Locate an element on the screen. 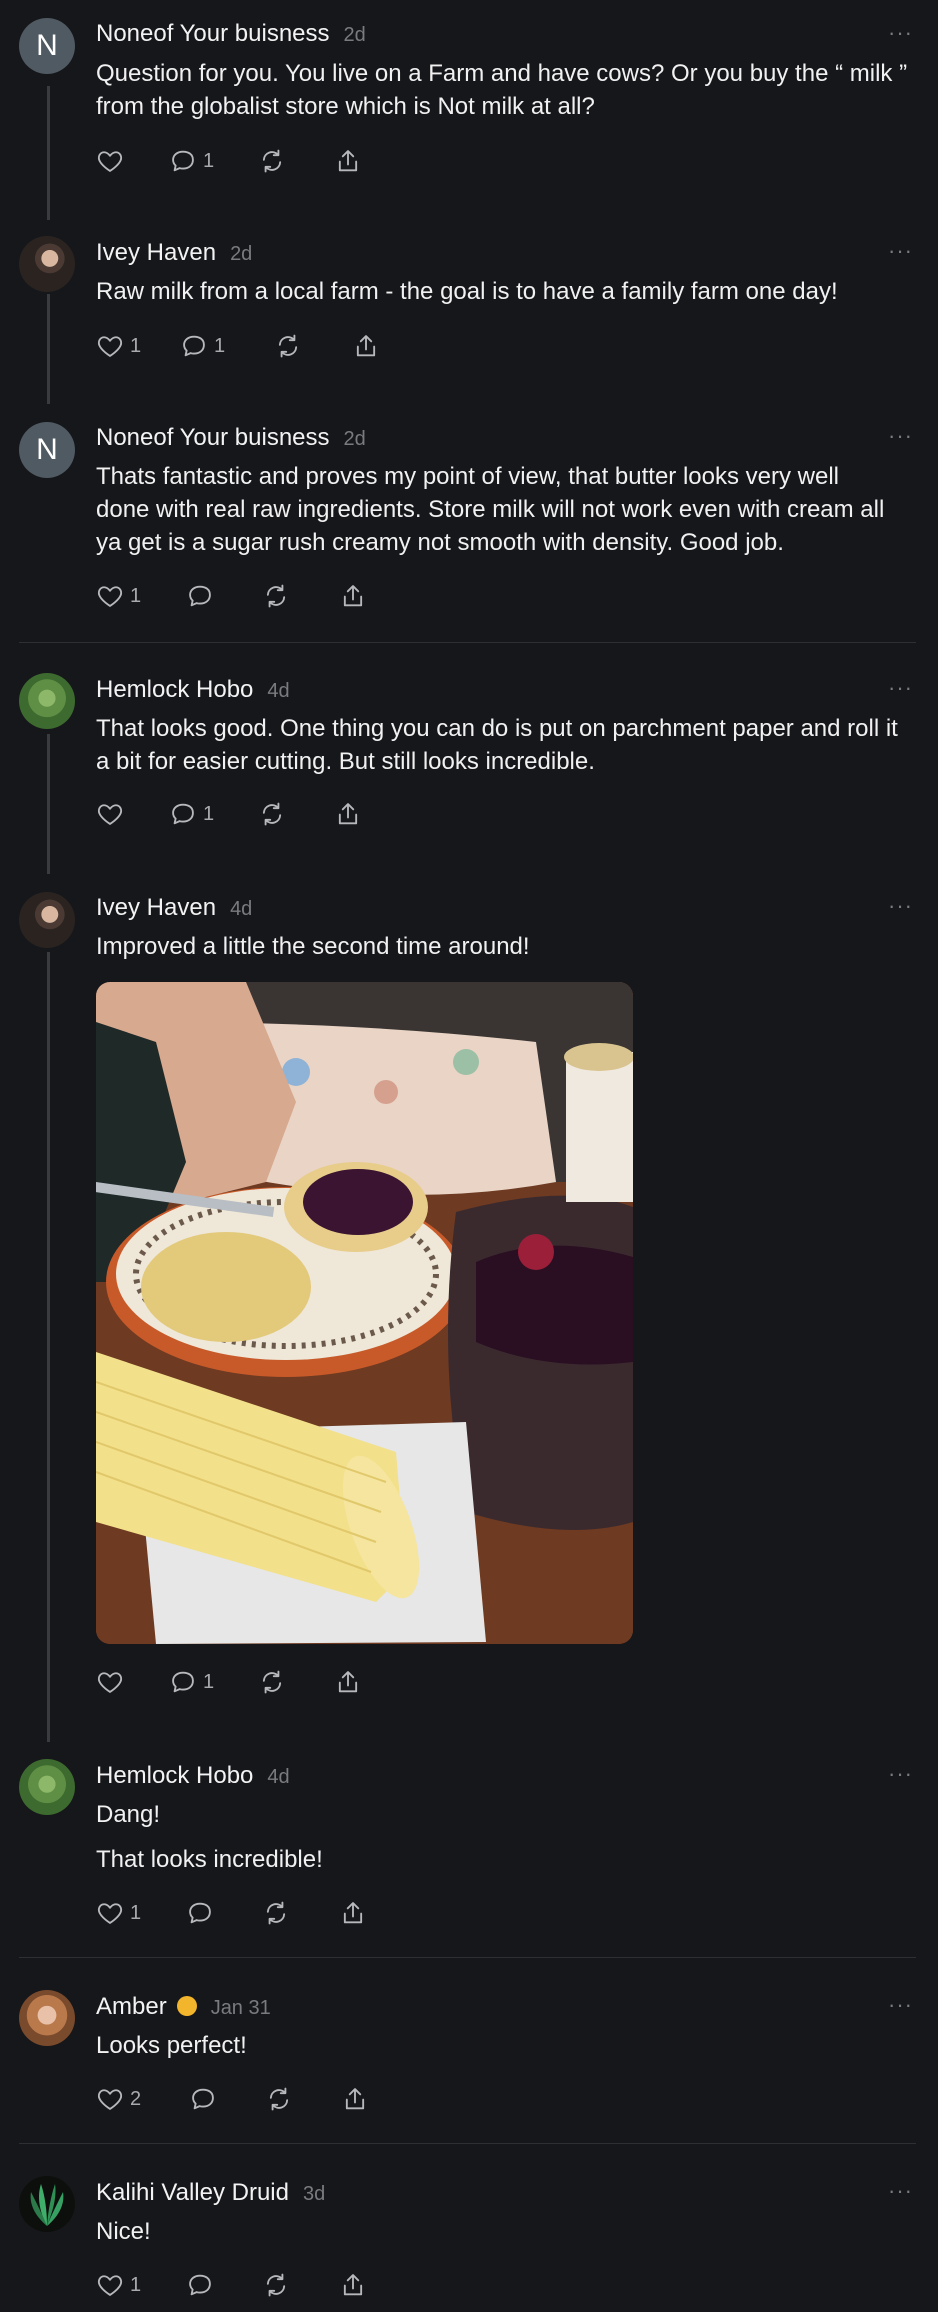  author-name: Amber is located at coordinates (131, 2007).